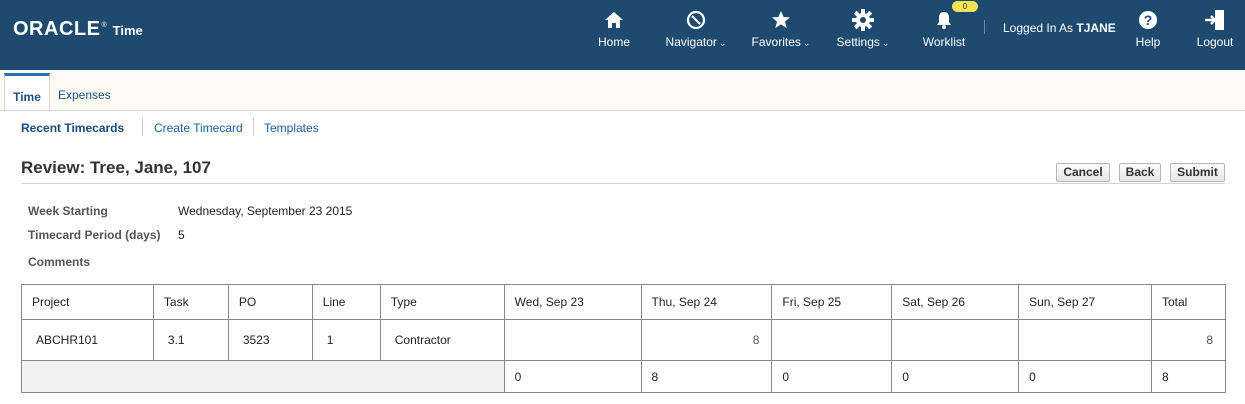  Describe the element at coordinates (127, 30) in the screenshot. I see `app-name: Time` at that location.